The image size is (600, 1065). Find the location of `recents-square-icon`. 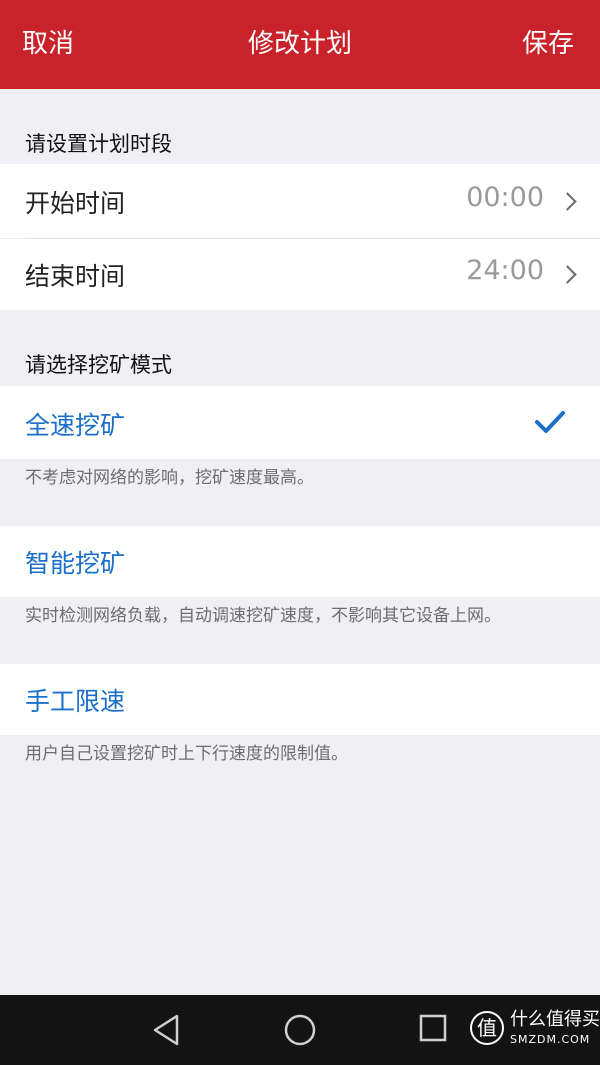

recents-square-icon is located at coordinates (433, 1028).